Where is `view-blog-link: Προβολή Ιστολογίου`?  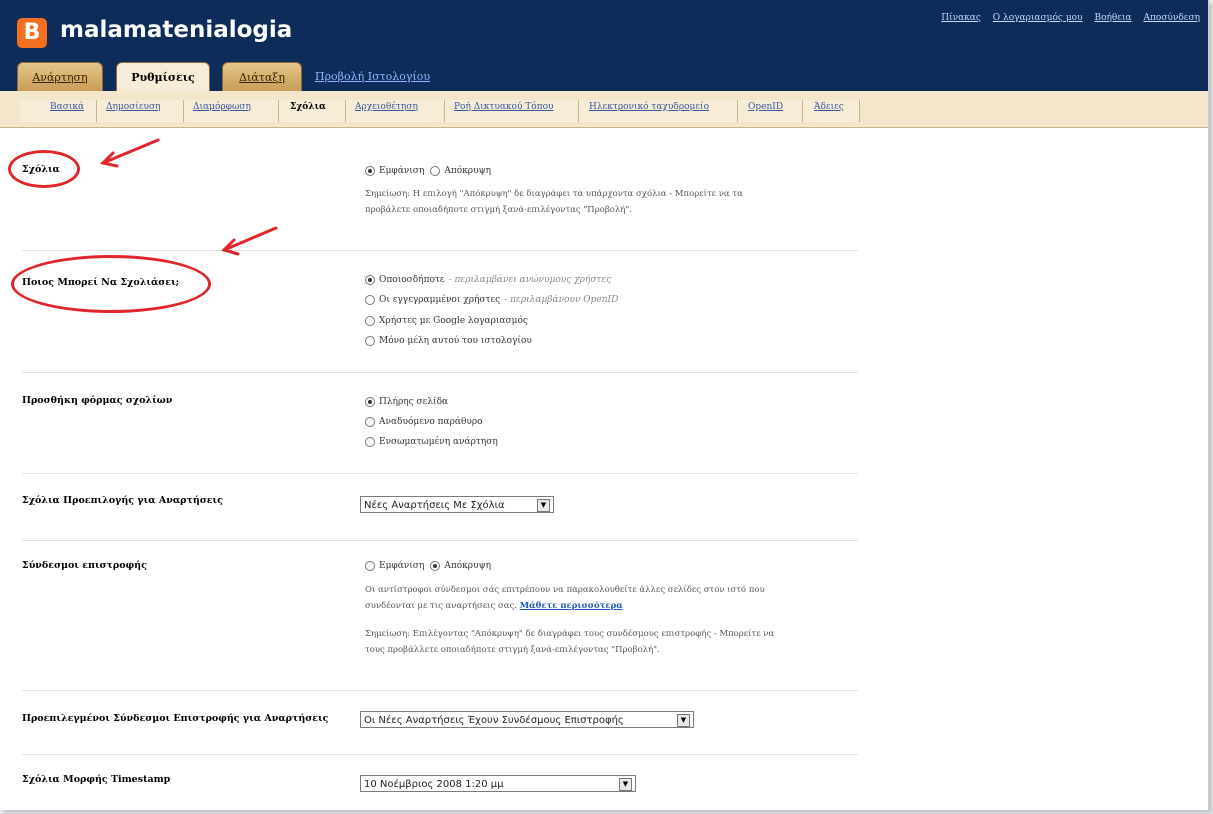 view-blog-link: Προβολή Ιστολογίου is located at coordinates (372, 76).